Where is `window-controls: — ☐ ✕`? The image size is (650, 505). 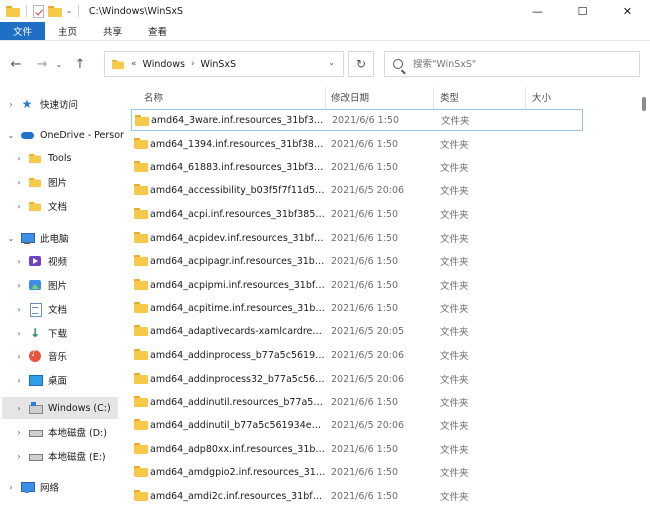
window-controls: — ☐ ✕ is located at coordinates (582, 11).